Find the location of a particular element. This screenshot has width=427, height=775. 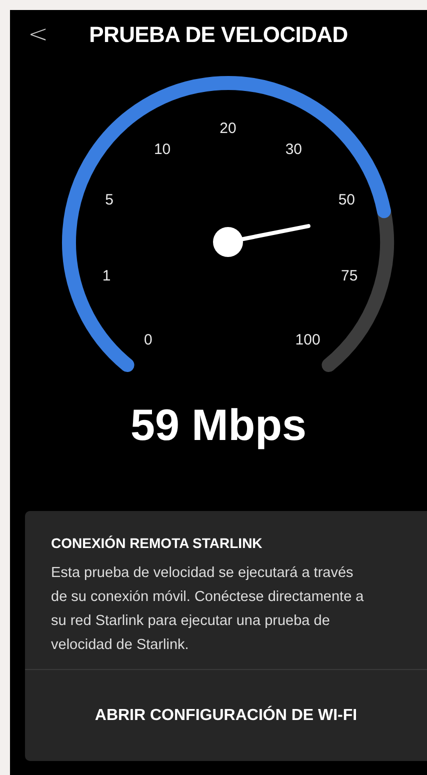

tick-label: 50 is located at coordinates (346, 200).